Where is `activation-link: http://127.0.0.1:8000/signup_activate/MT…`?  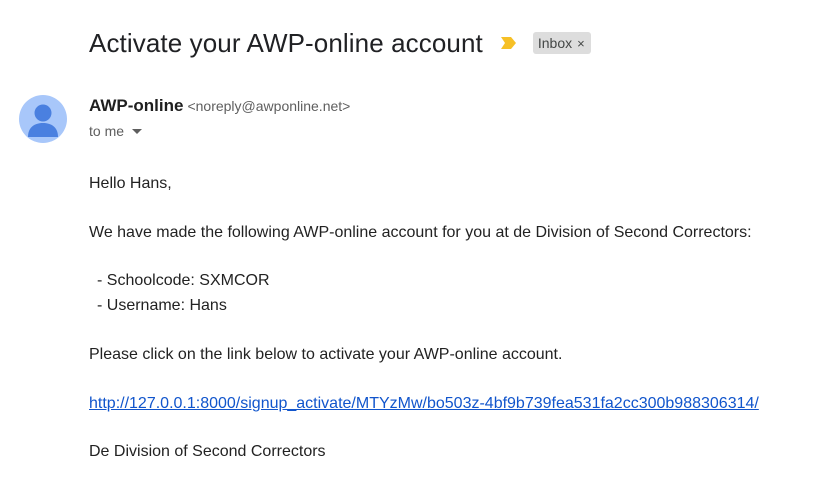 activation-link: http://127.0.0.1:8000/signup_activate/MT… is located at coordinates (424, 404).